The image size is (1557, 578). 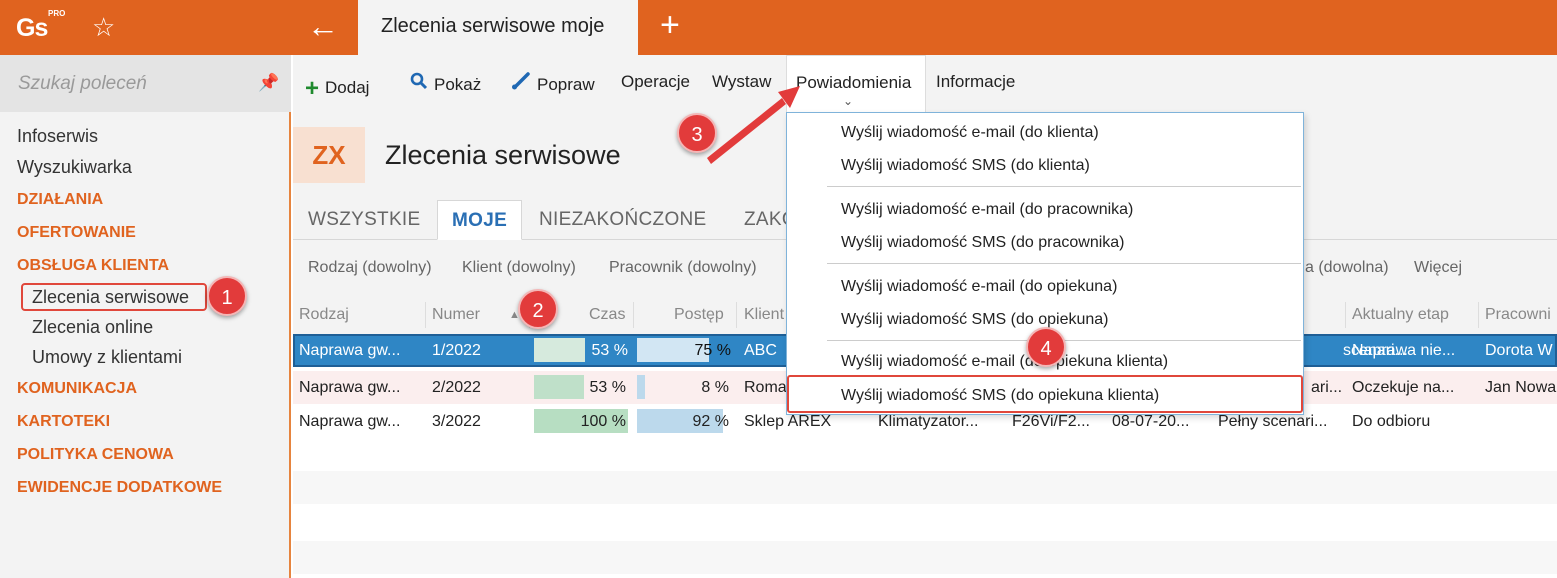 I want to click on time-value: 53 %, so click(x=609, y=350).